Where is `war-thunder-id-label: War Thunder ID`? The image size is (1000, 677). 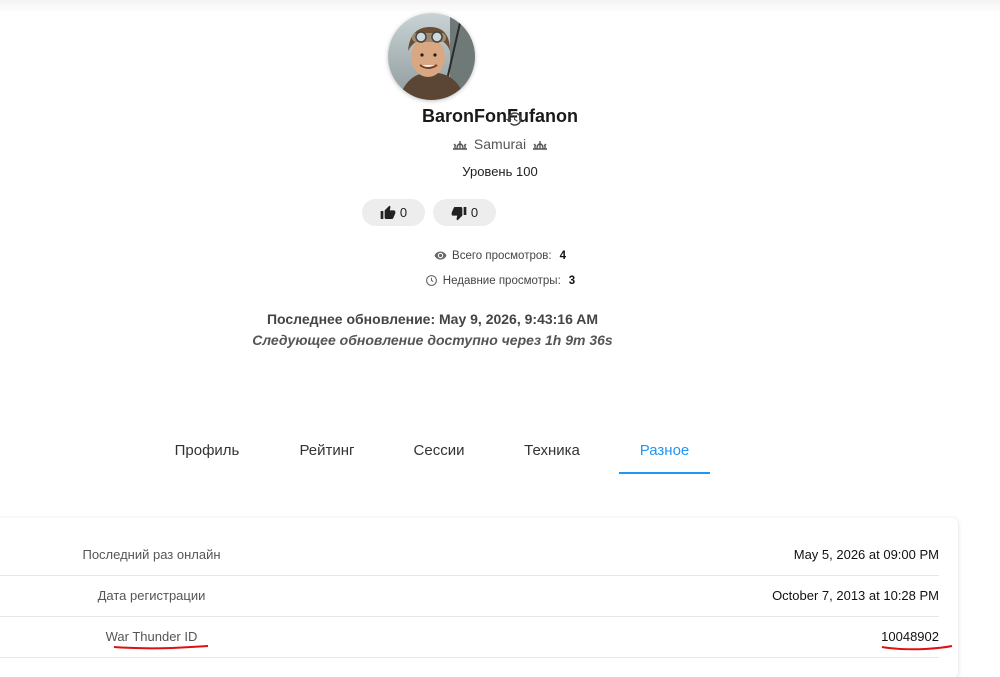
war-thunder-id-label: War Thunder ID is located at coordinates (151, 636).